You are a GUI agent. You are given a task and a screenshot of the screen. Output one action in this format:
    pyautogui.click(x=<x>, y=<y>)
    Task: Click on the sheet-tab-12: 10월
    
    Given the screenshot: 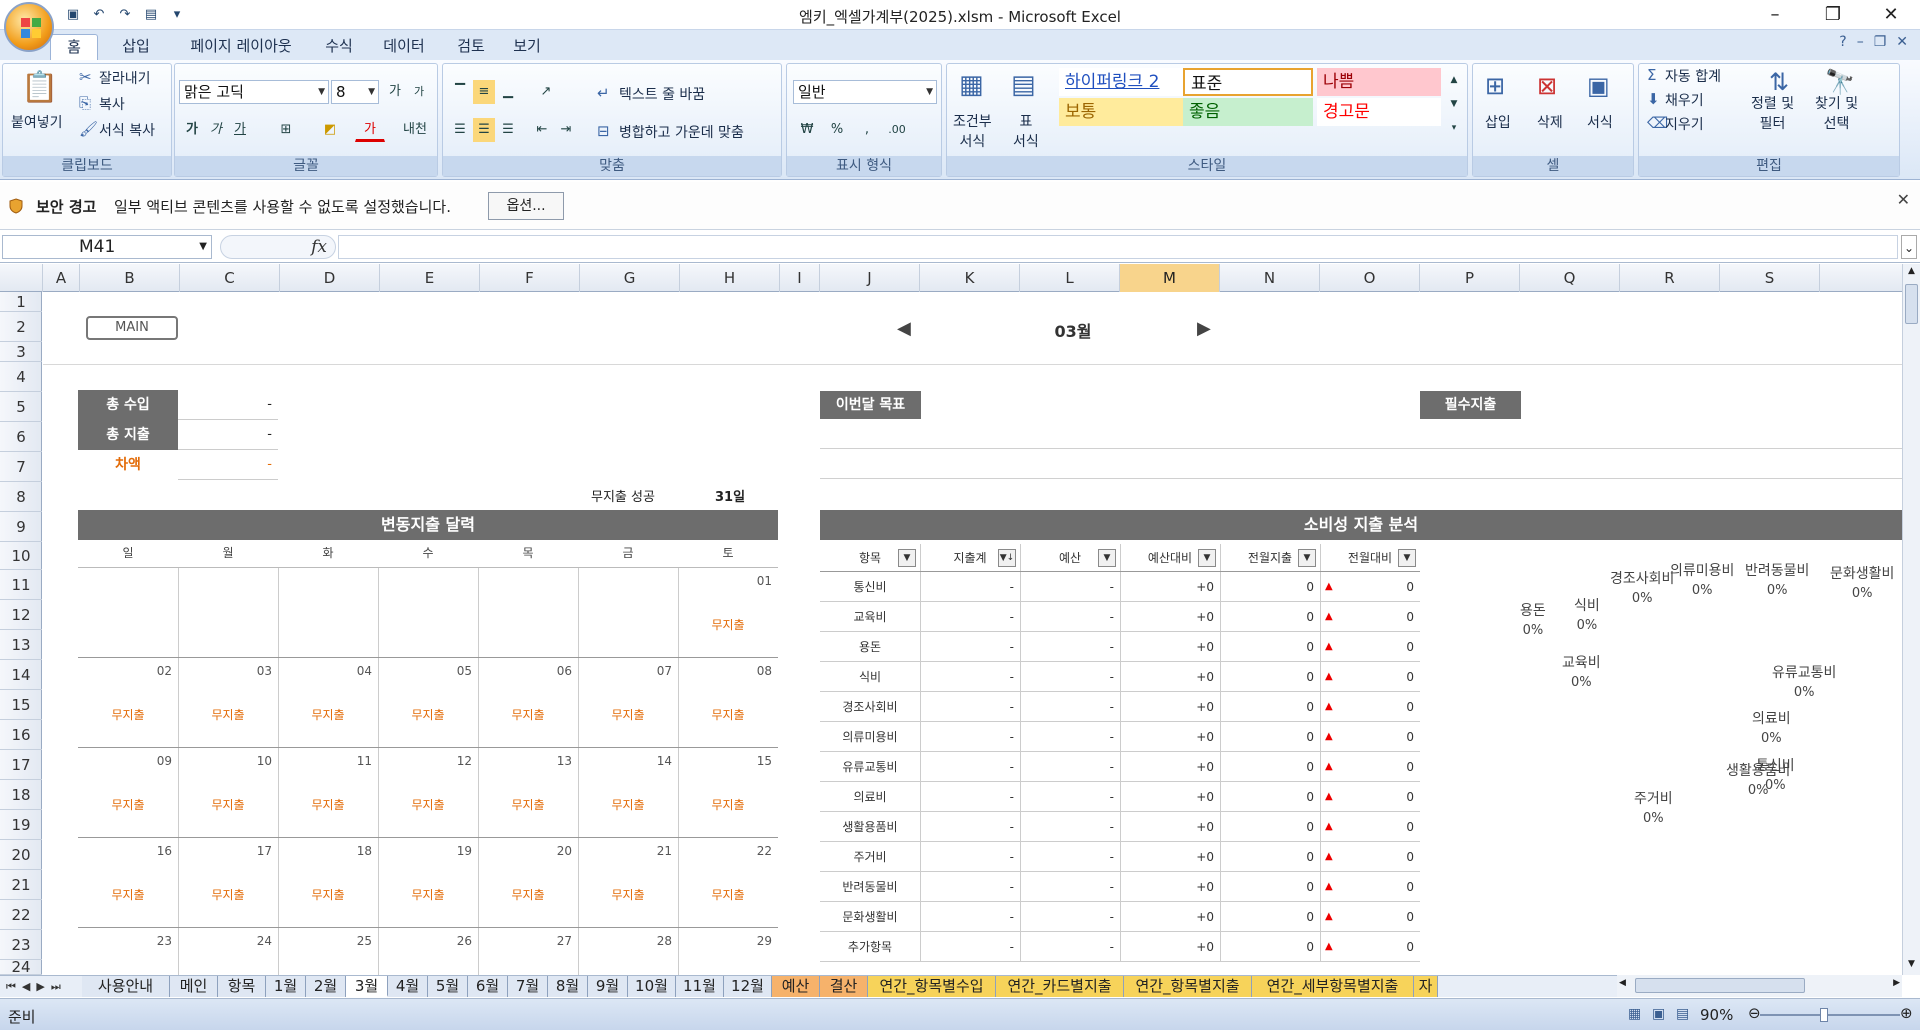 What is the action you would take?
    pyautogui.click(x=652, y=986)
    